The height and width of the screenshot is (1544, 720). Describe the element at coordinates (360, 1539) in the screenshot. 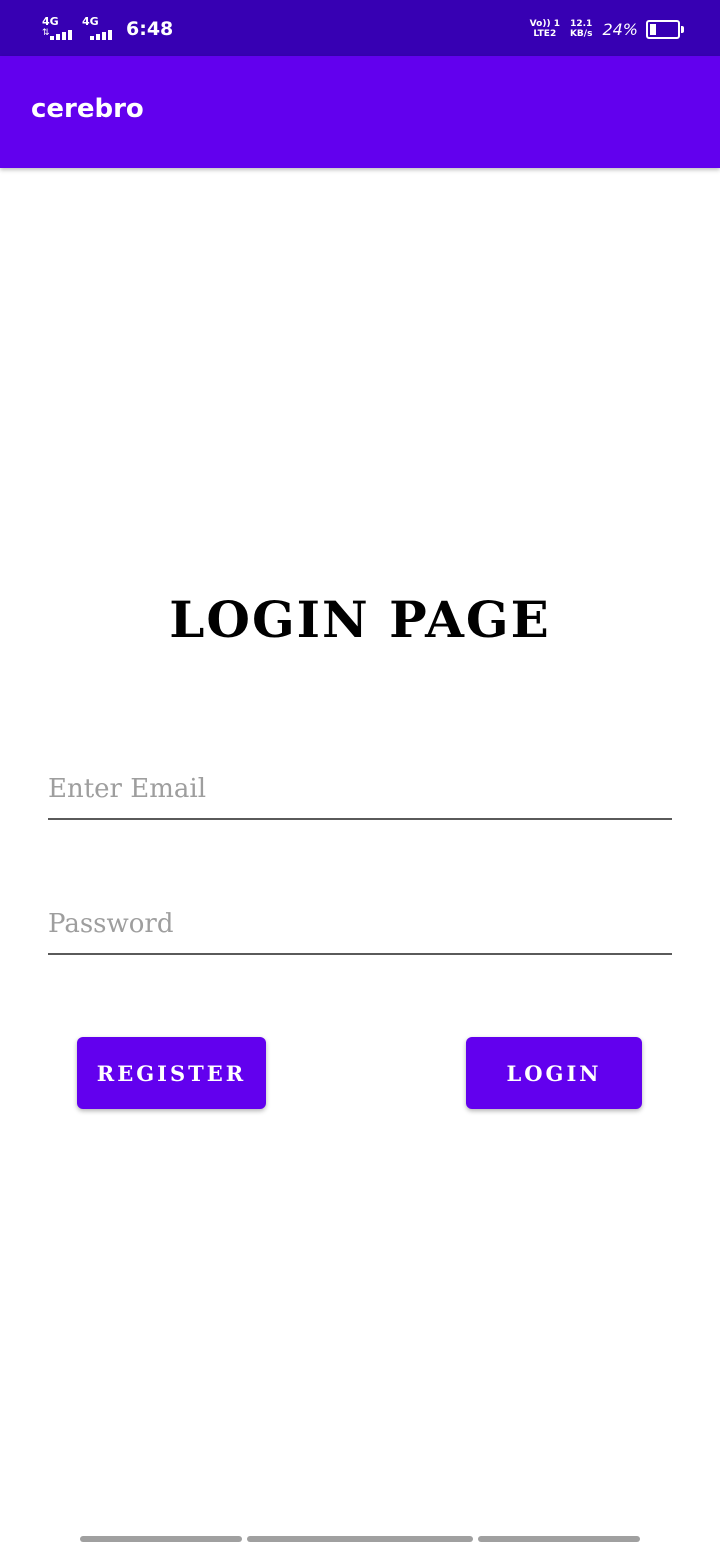

I see `nav-bar-segment-center` at that location.